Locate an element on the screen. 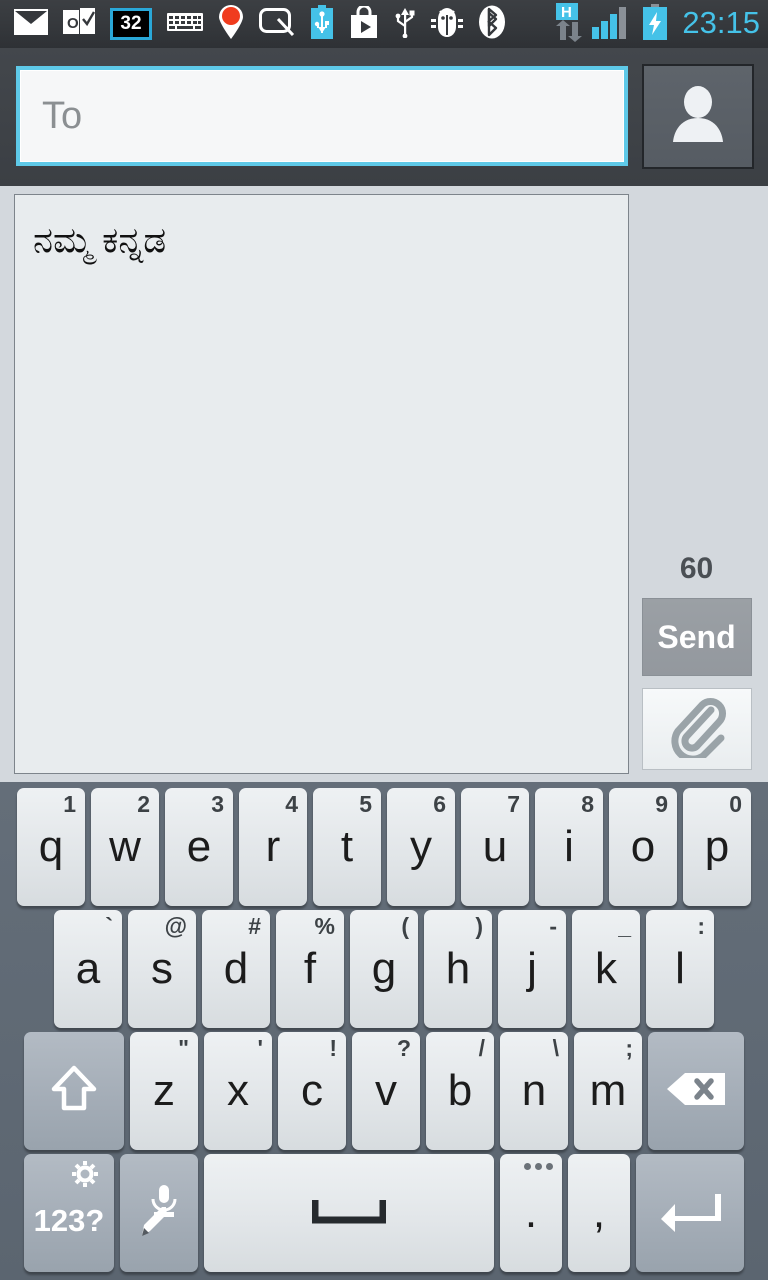 The image size is (768, 1280). key-s-sup: @ is located at coordinates (175, 926).